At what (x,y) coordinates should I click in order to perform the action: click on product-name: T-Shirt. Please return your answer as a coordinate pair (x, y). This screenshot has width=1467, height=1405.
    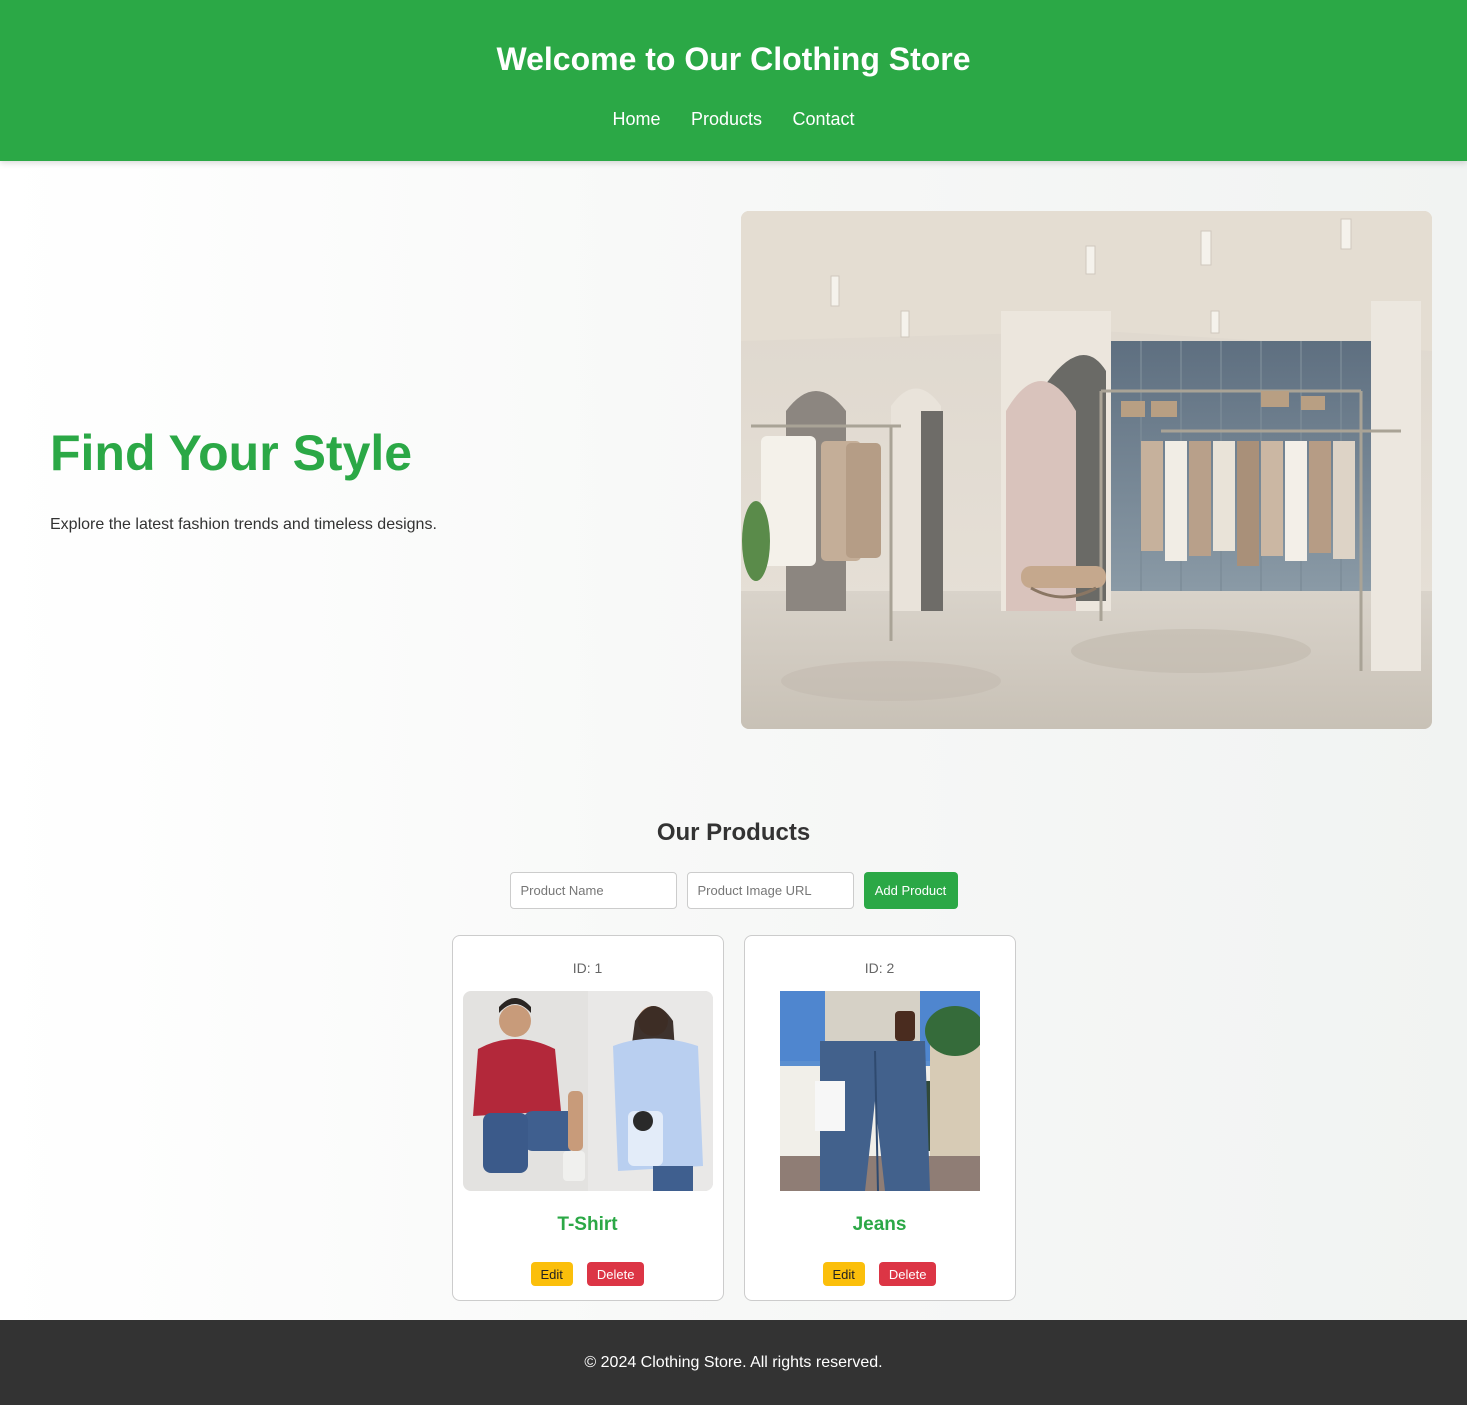
    Looking at the image, I should click on (587, 1224).